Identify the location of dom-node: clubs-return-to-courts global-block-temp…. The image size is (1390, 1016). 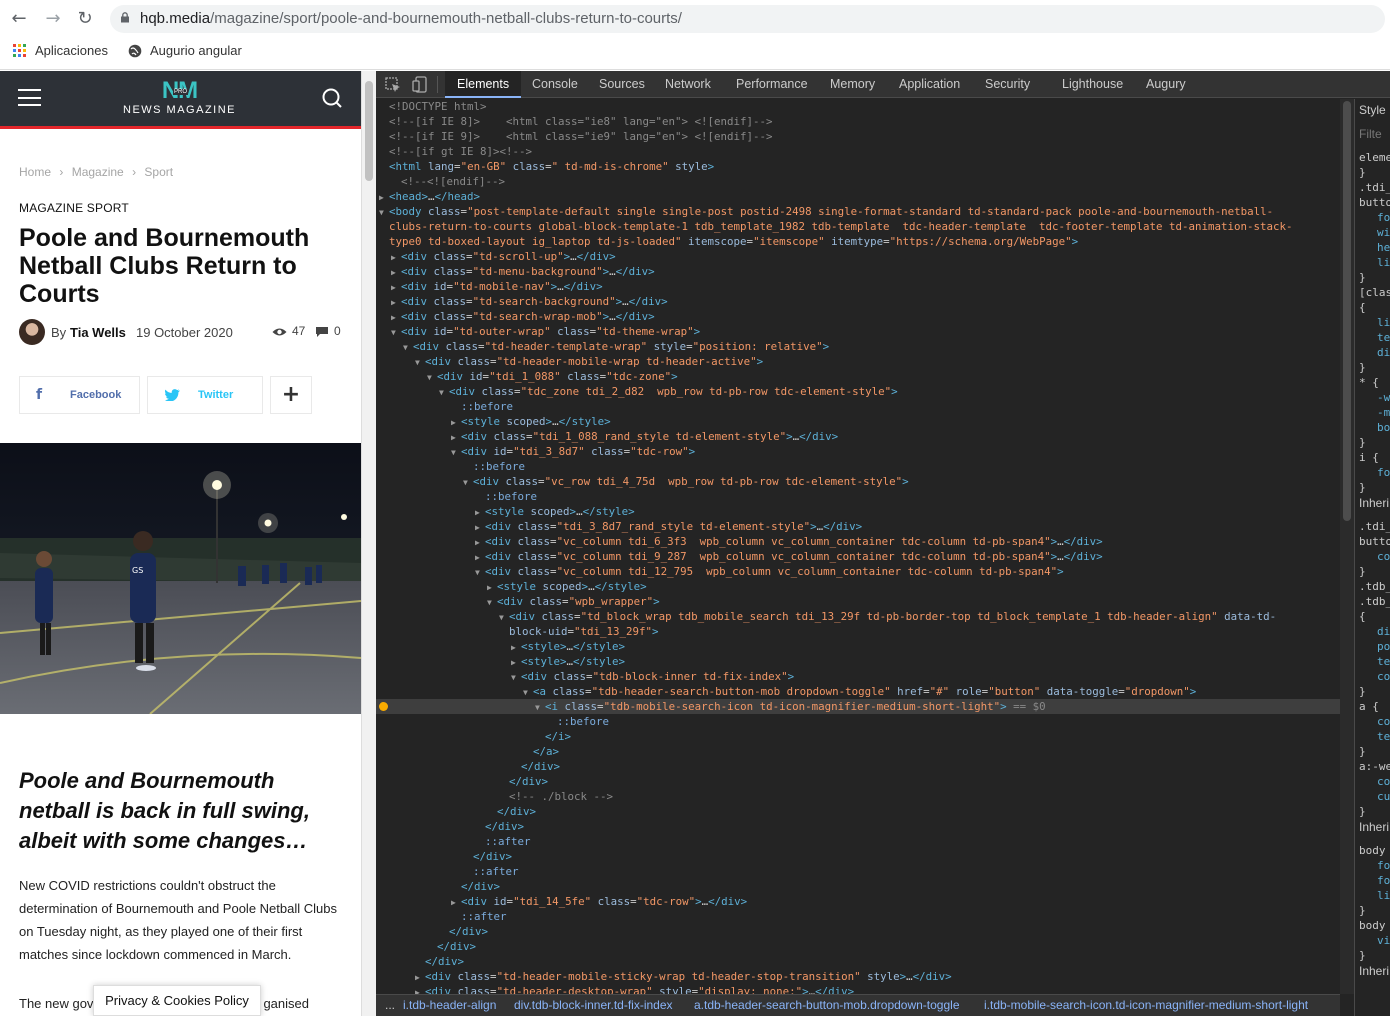
(858, 226).